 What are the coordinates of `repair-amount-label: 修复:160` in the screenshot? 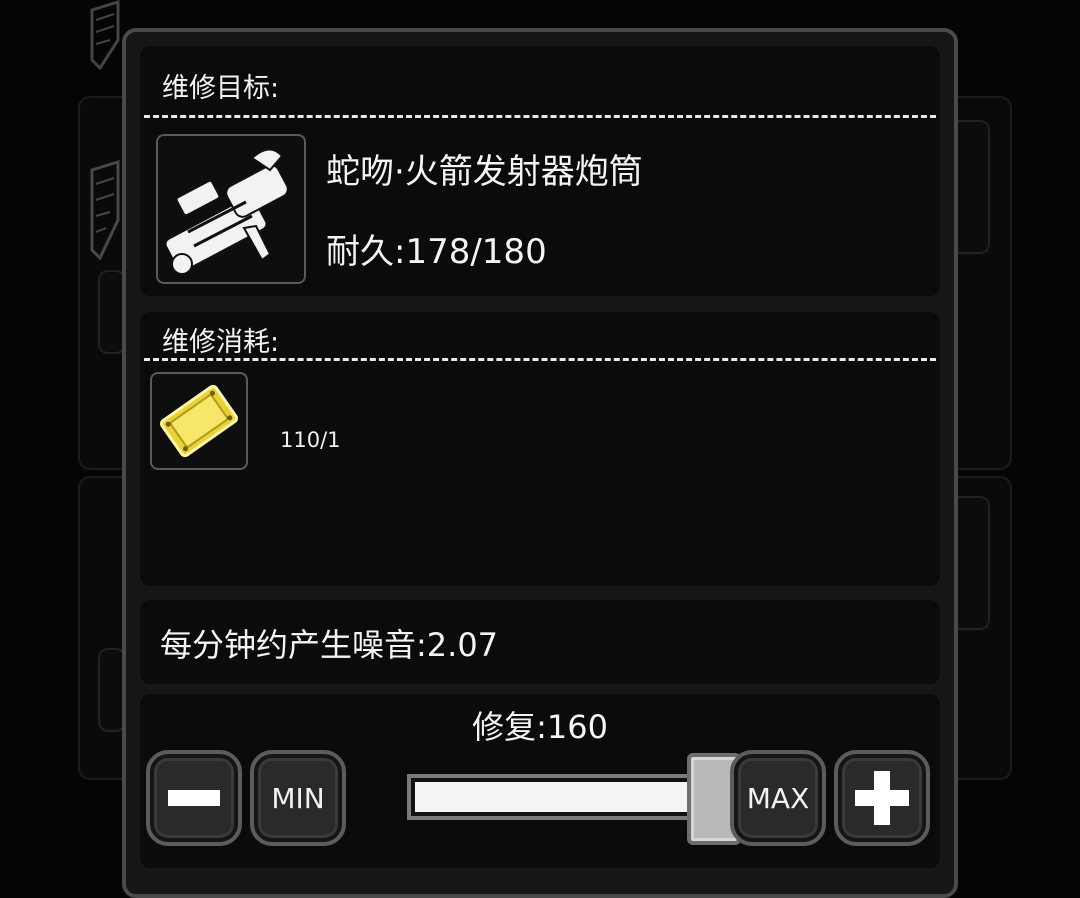 It's located at (540, 727).